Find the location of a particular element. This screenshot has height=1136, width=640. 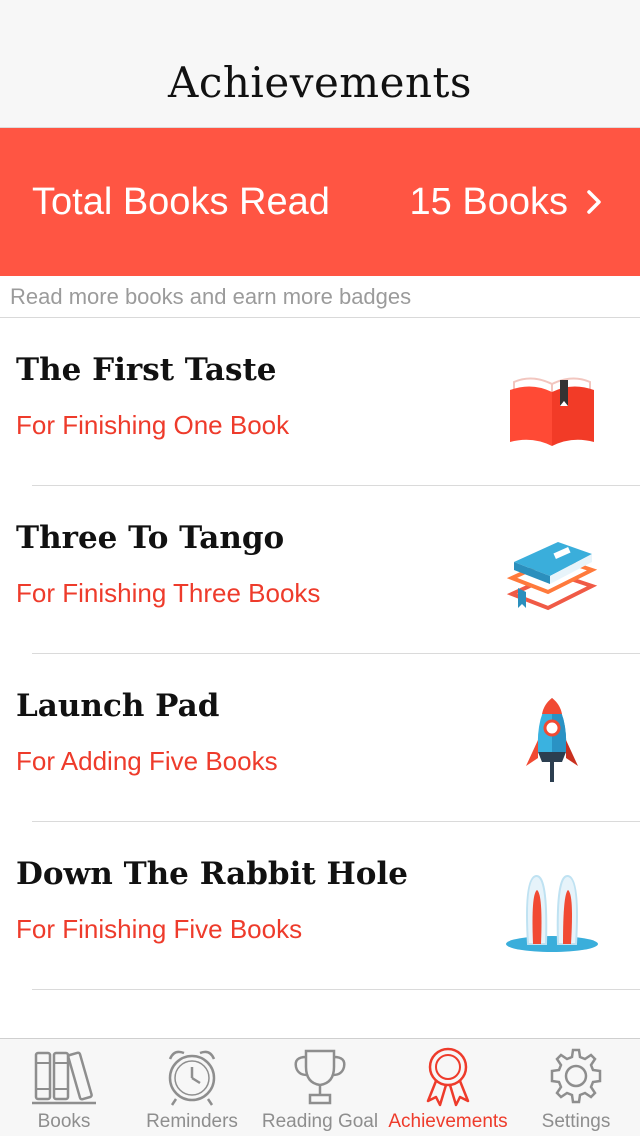

tab-achievements: Achievements is located at coordinates (448, 1087).